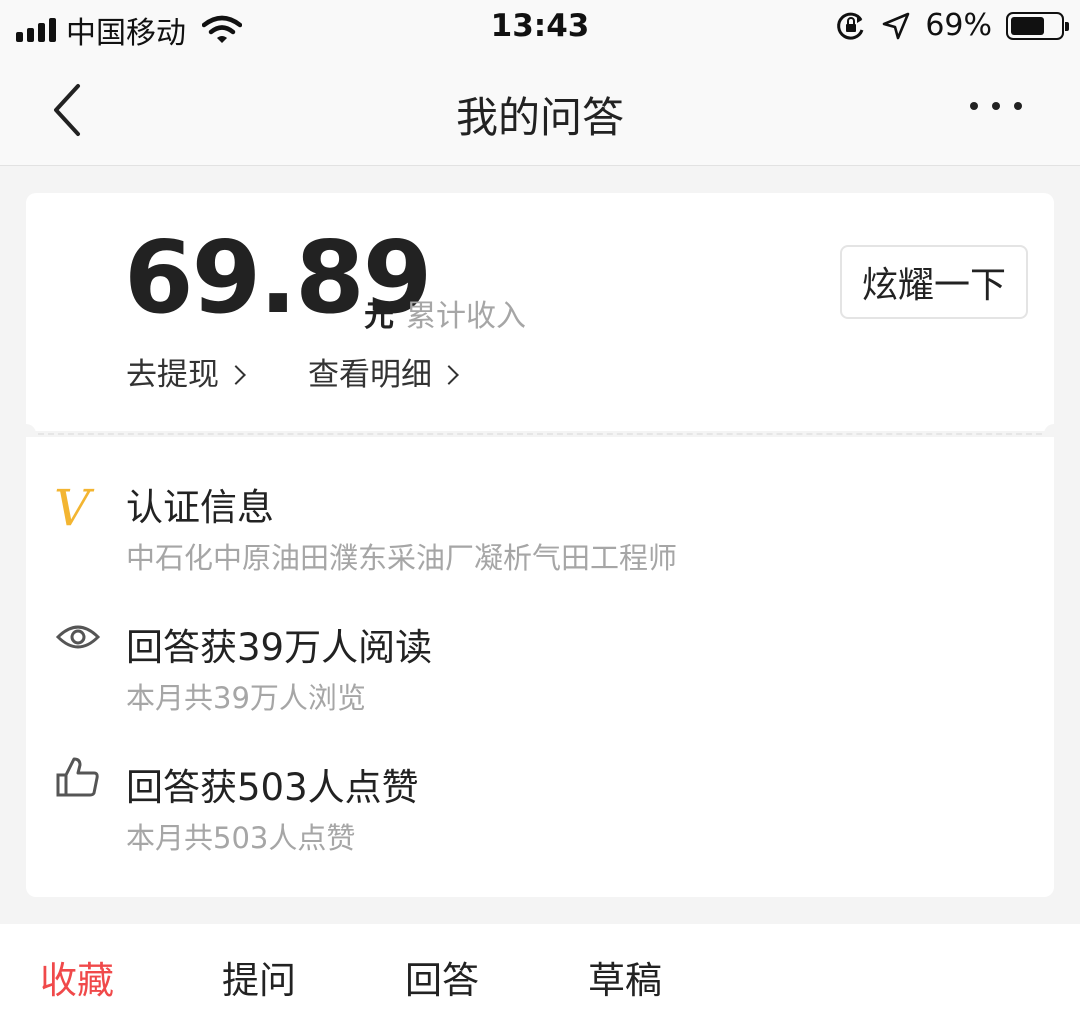 The image size is (1080, 1020). What do you see at coordinates (540, 434) in the screenshot?
I see `dashed-divider` at bounding box center [540, 434].